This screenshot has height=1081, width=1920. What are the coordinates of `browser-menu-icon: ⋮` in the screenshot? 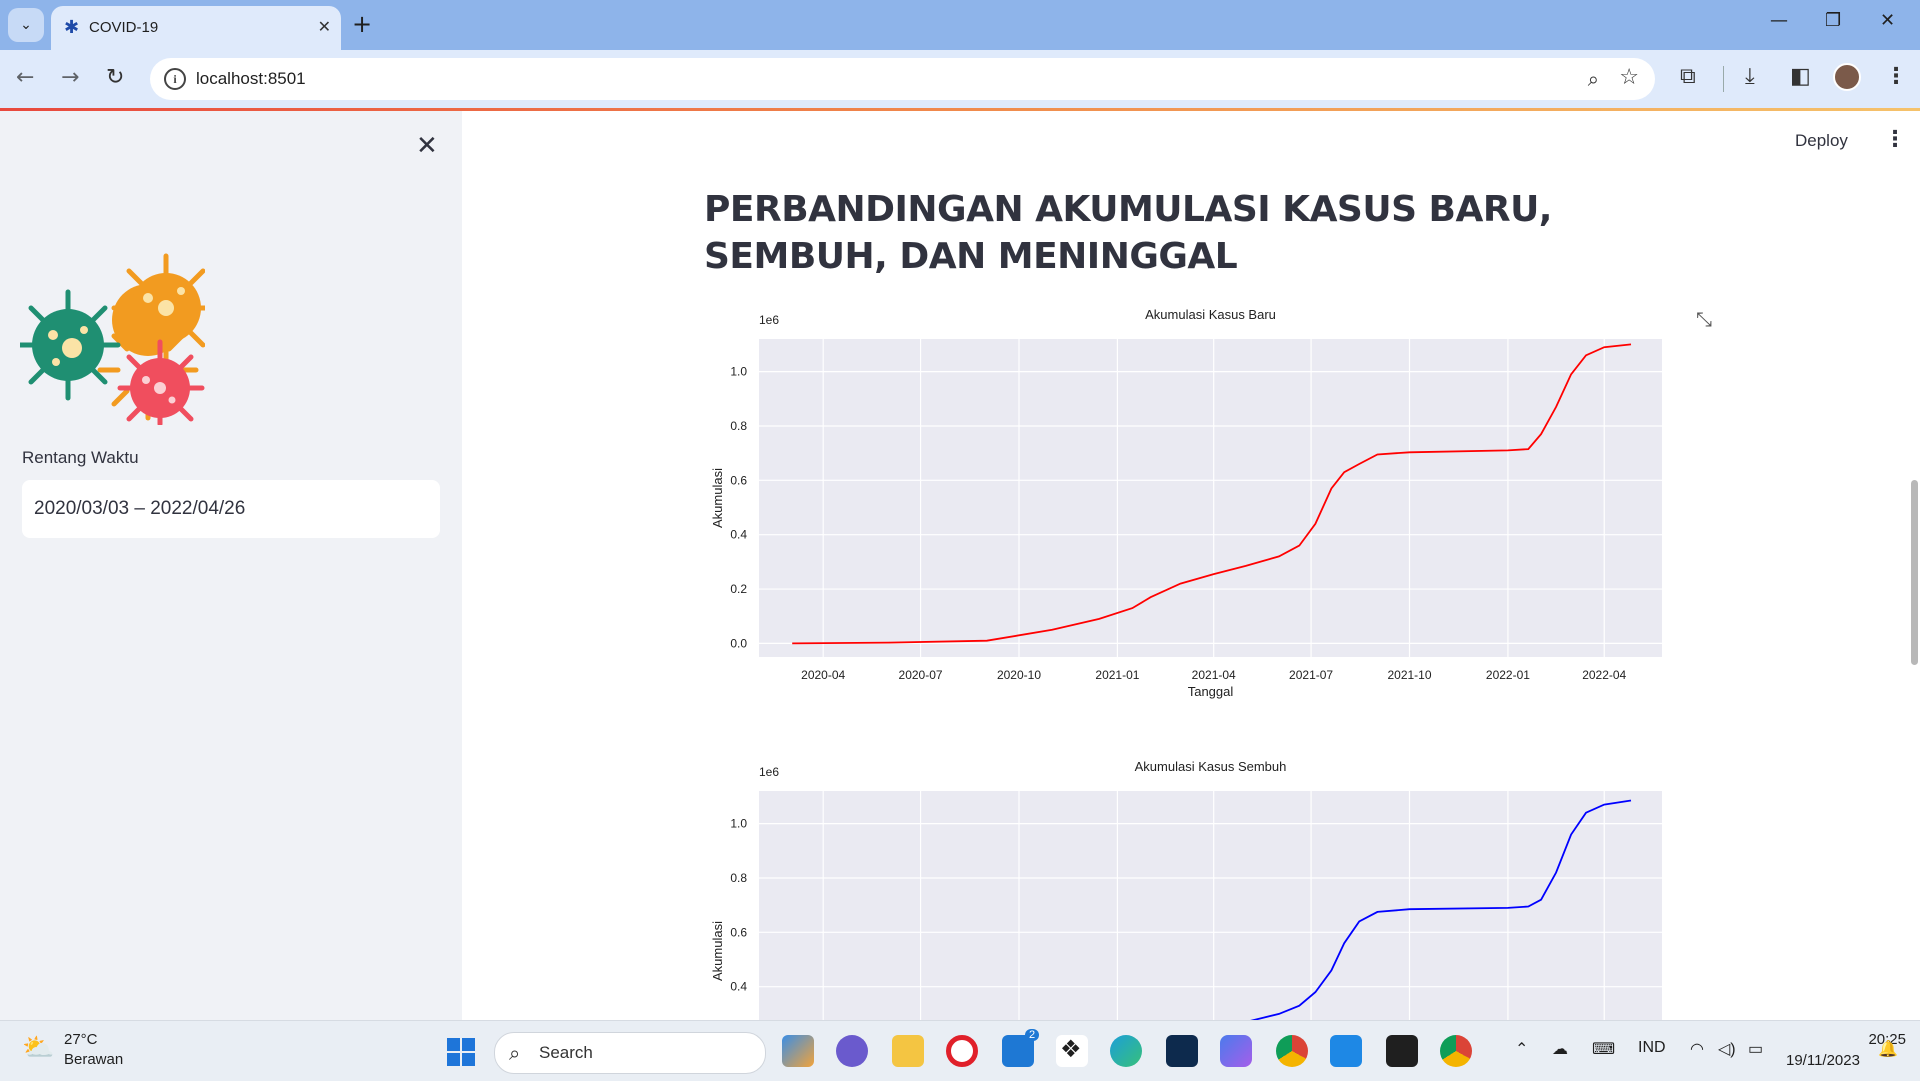 It's located at (1896, 76).